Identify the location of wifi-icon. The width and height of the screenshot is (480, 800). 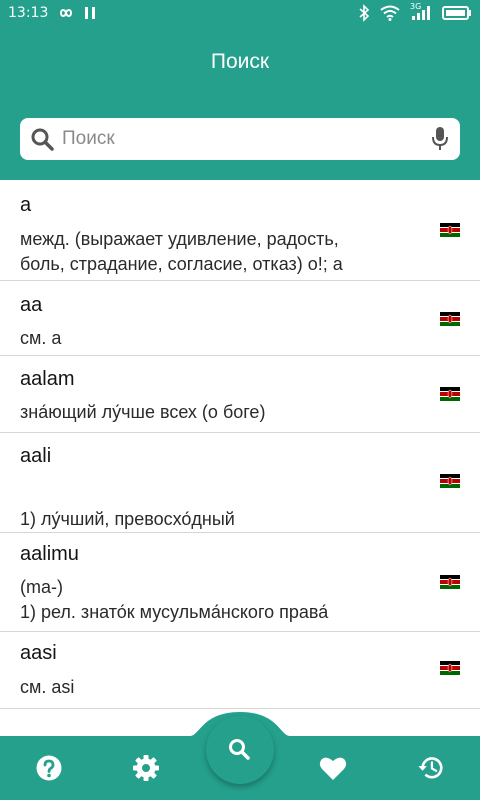
(390, 13).